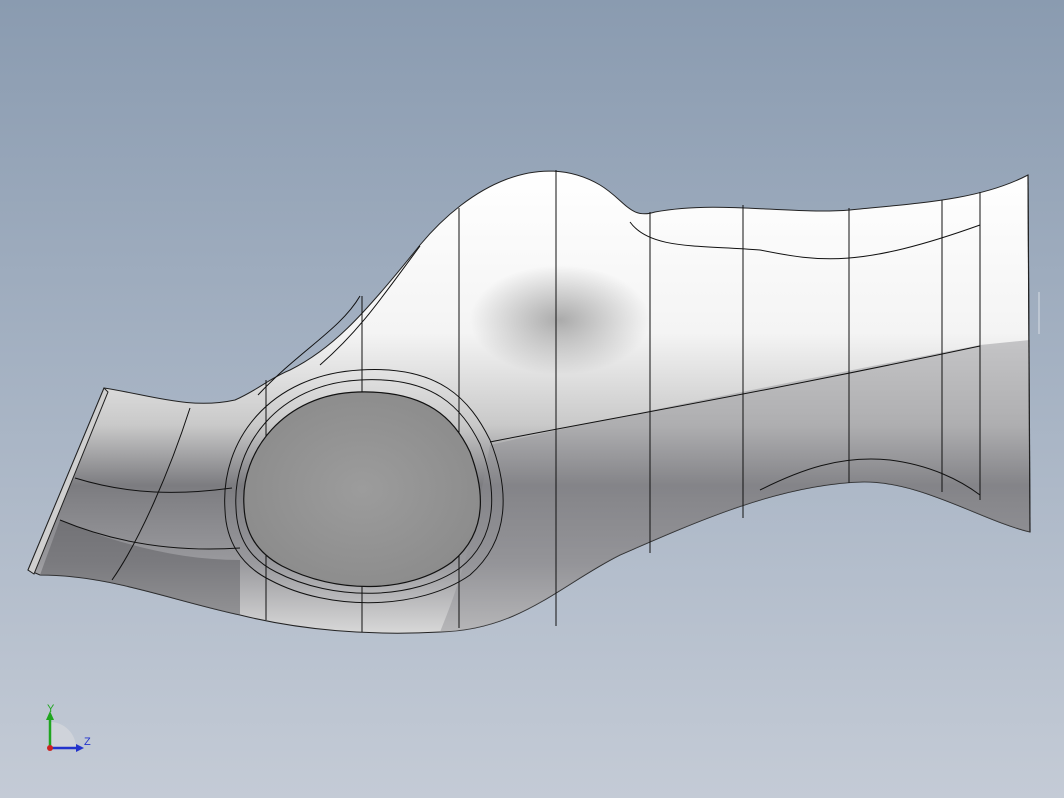 This screenshot has width=1064, height=798. I want to click on triad-x-dot-icon, so click(50, 748).